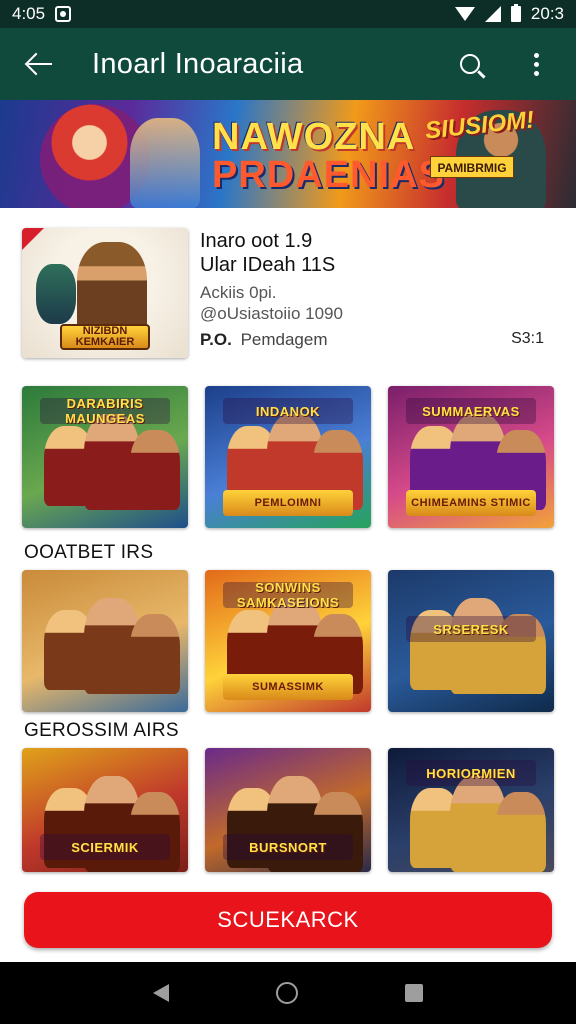 This screenshot has width=576, height=1024. Describe the element at coordinates (89, 552) in the screenshot. I see `section-title-1: OOATBET IRS` at that location.